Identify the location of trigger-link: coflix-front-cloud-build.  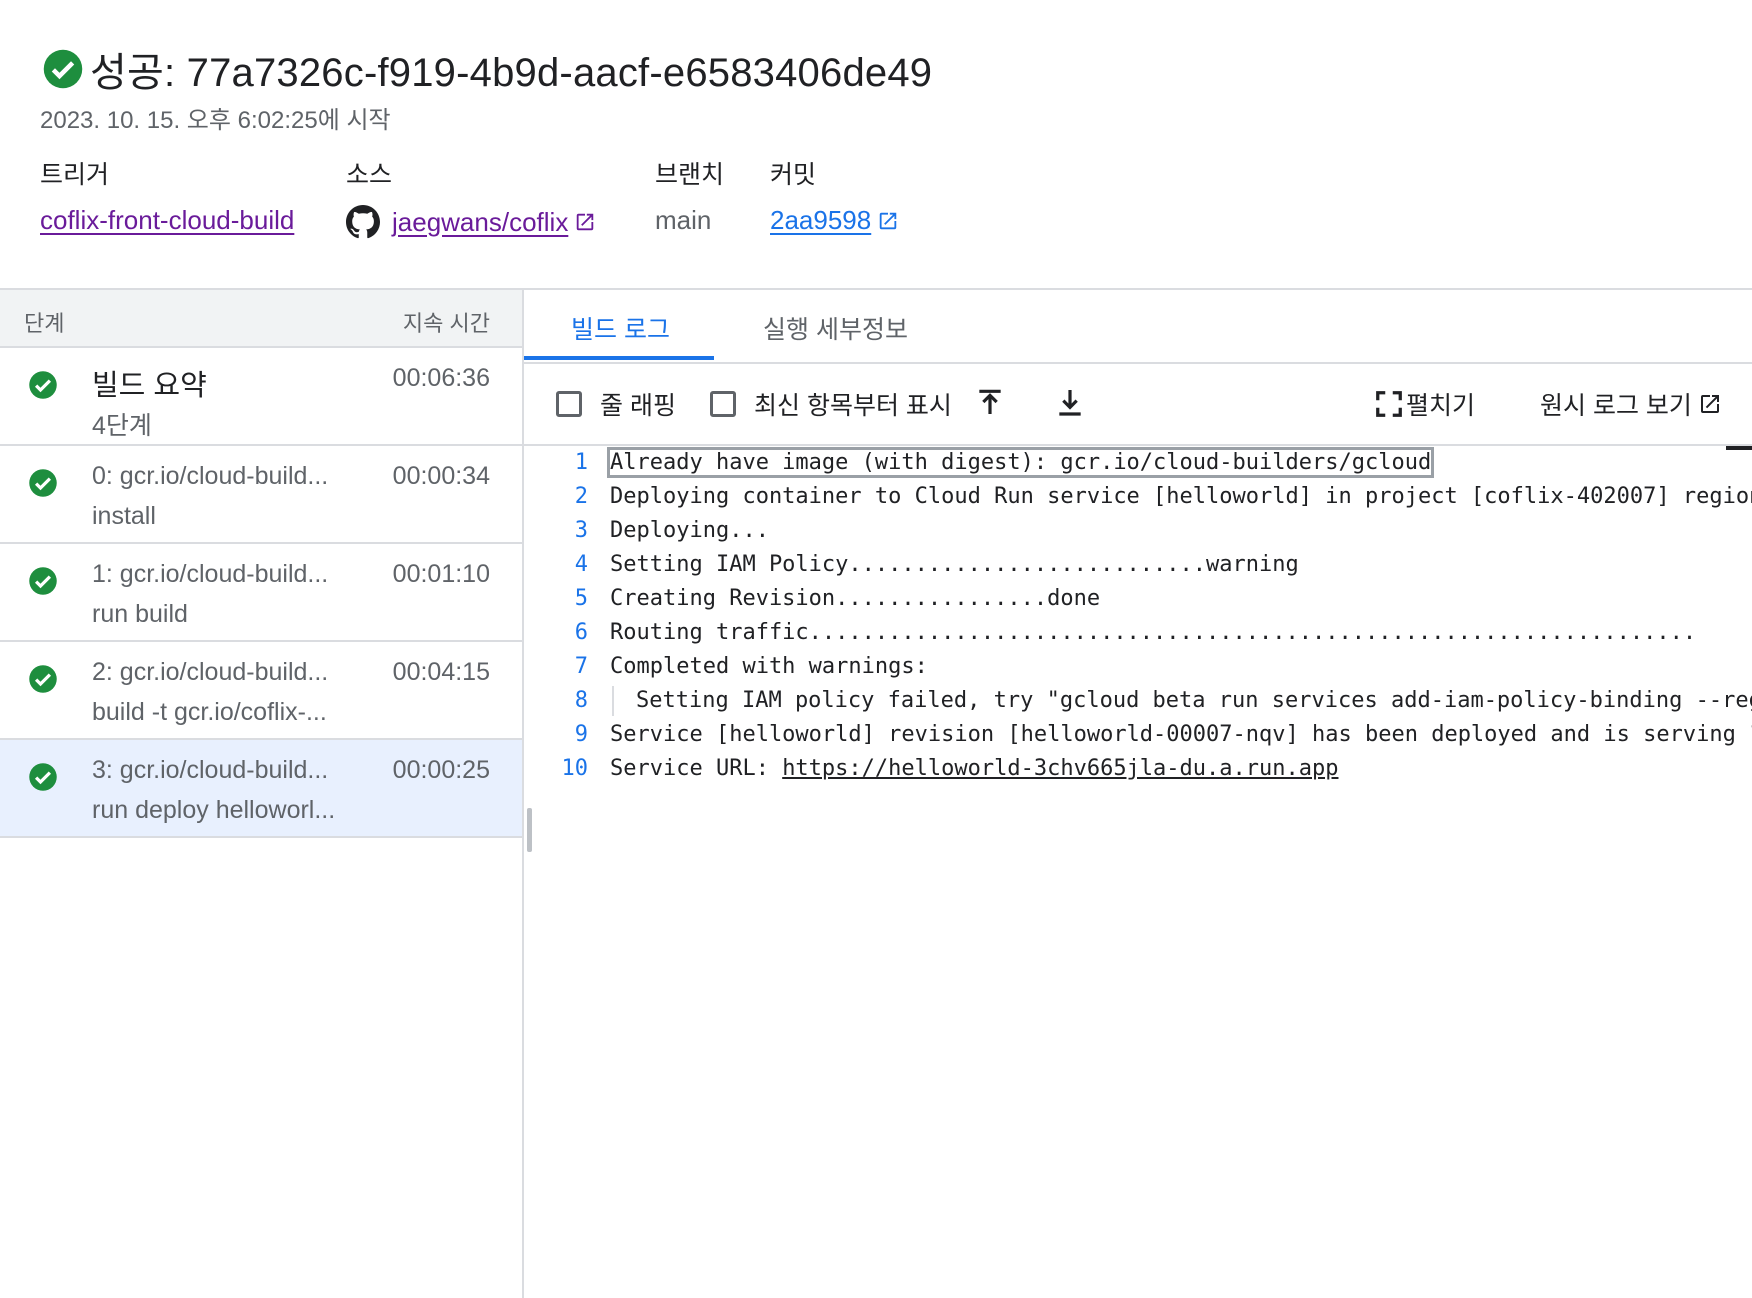
(167, 220).